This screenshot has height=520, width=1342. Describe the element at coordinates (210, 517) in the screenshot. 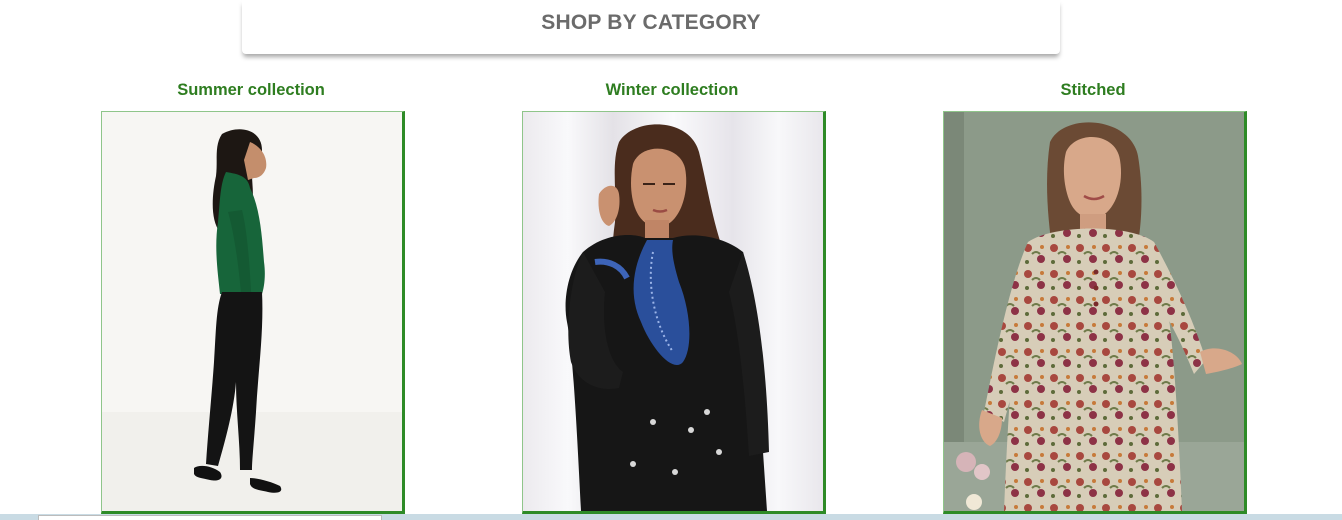

I see `bottom-bar-panel` at that location.